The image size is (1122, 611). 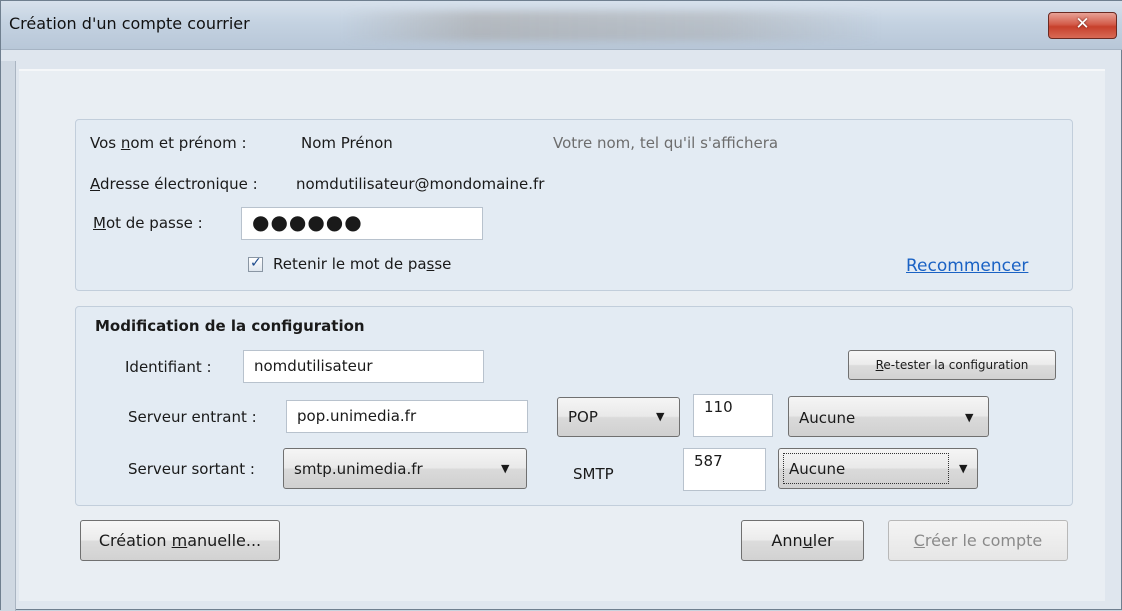 I want to click on incoming-security-value: Aucune, so click(x=827, y=418).